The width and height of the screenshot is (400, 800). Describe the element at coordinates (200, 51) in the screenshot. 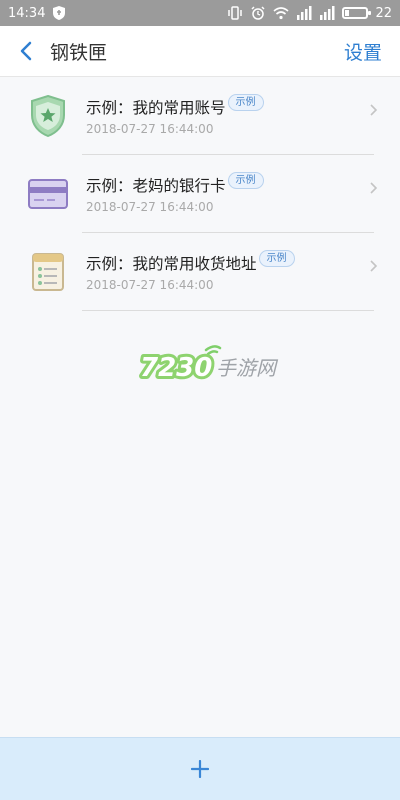

I see `app-header: 钢铁匣 设置` at that location.